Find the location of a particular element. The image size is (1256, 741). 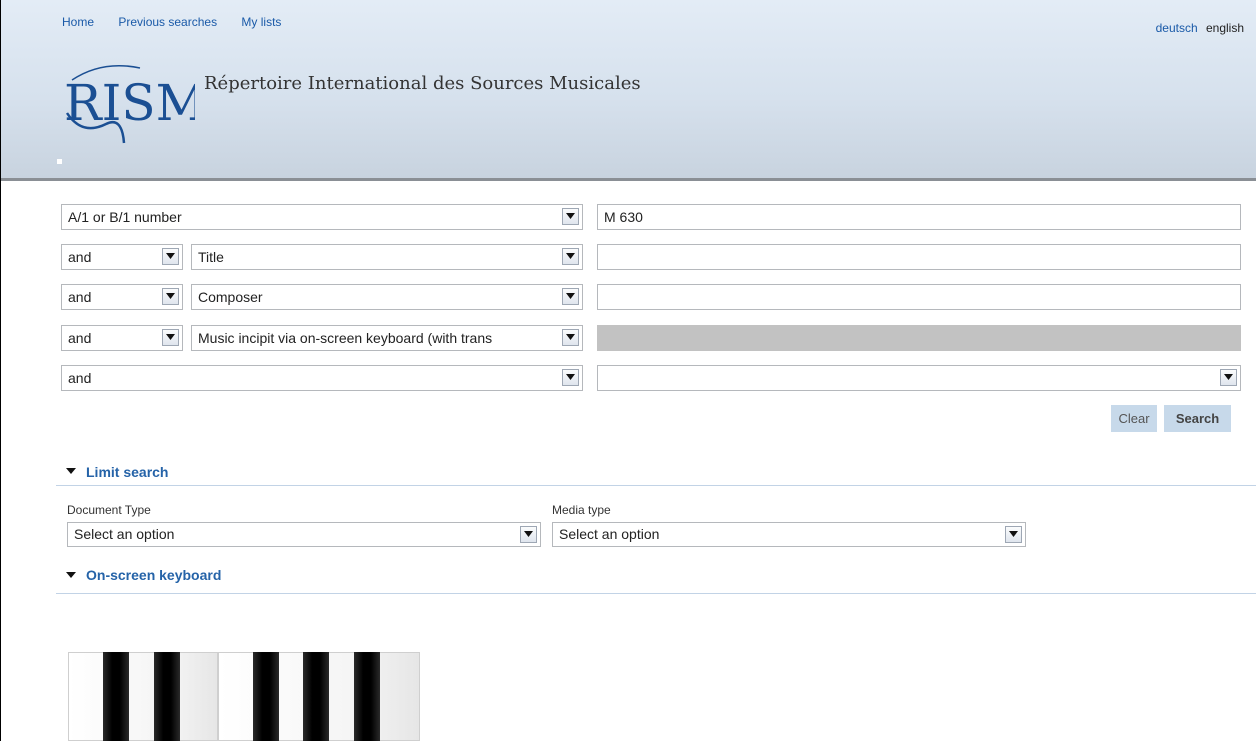

field-select-row-3: Composer is located at coordinates (387, 297).